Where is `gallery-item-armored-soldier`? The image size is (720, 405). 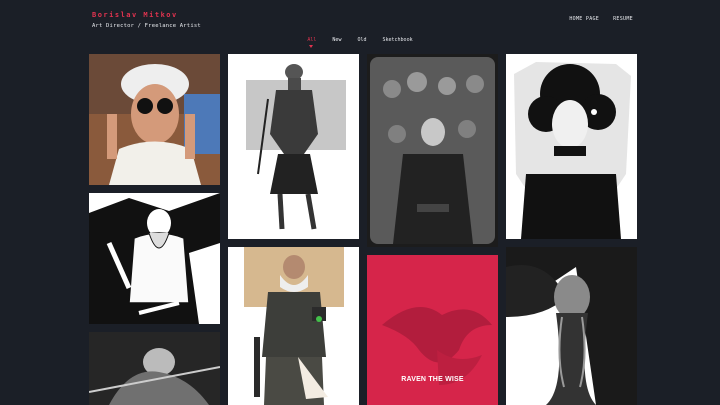 gallery-item-armored-soldier is located at coordinates (293, 326).